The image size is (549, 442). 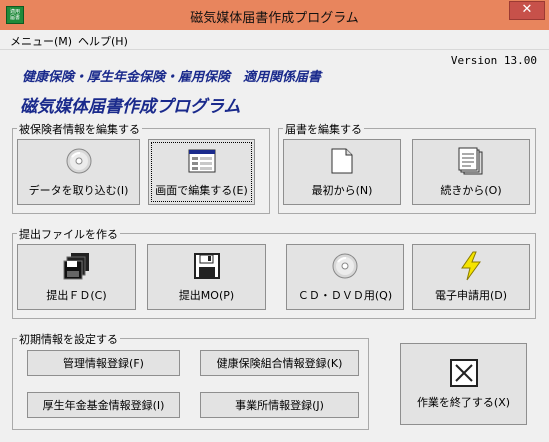 I want to click on submit-mo-button: 提出MO(P), so click(x=206, y=277).